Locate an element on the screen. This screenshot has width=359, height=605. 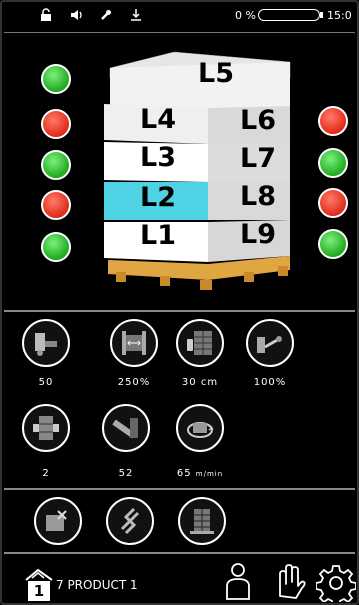
overlap-value: 2 is located at coordinates (46, 473).